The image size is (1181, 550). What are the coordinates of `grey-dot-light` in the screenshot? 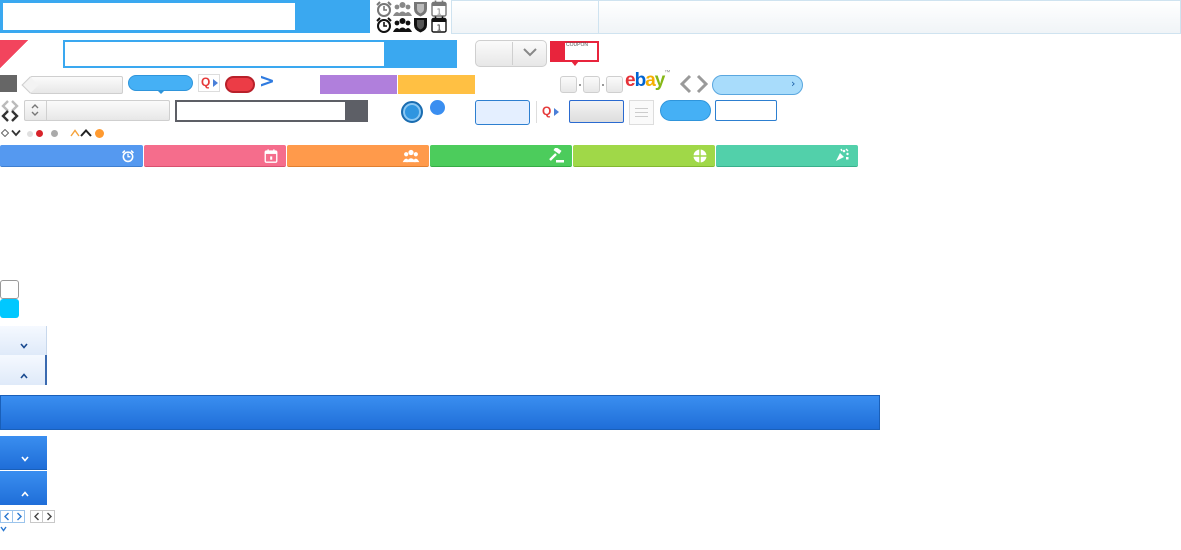 It's located at (30, 134).